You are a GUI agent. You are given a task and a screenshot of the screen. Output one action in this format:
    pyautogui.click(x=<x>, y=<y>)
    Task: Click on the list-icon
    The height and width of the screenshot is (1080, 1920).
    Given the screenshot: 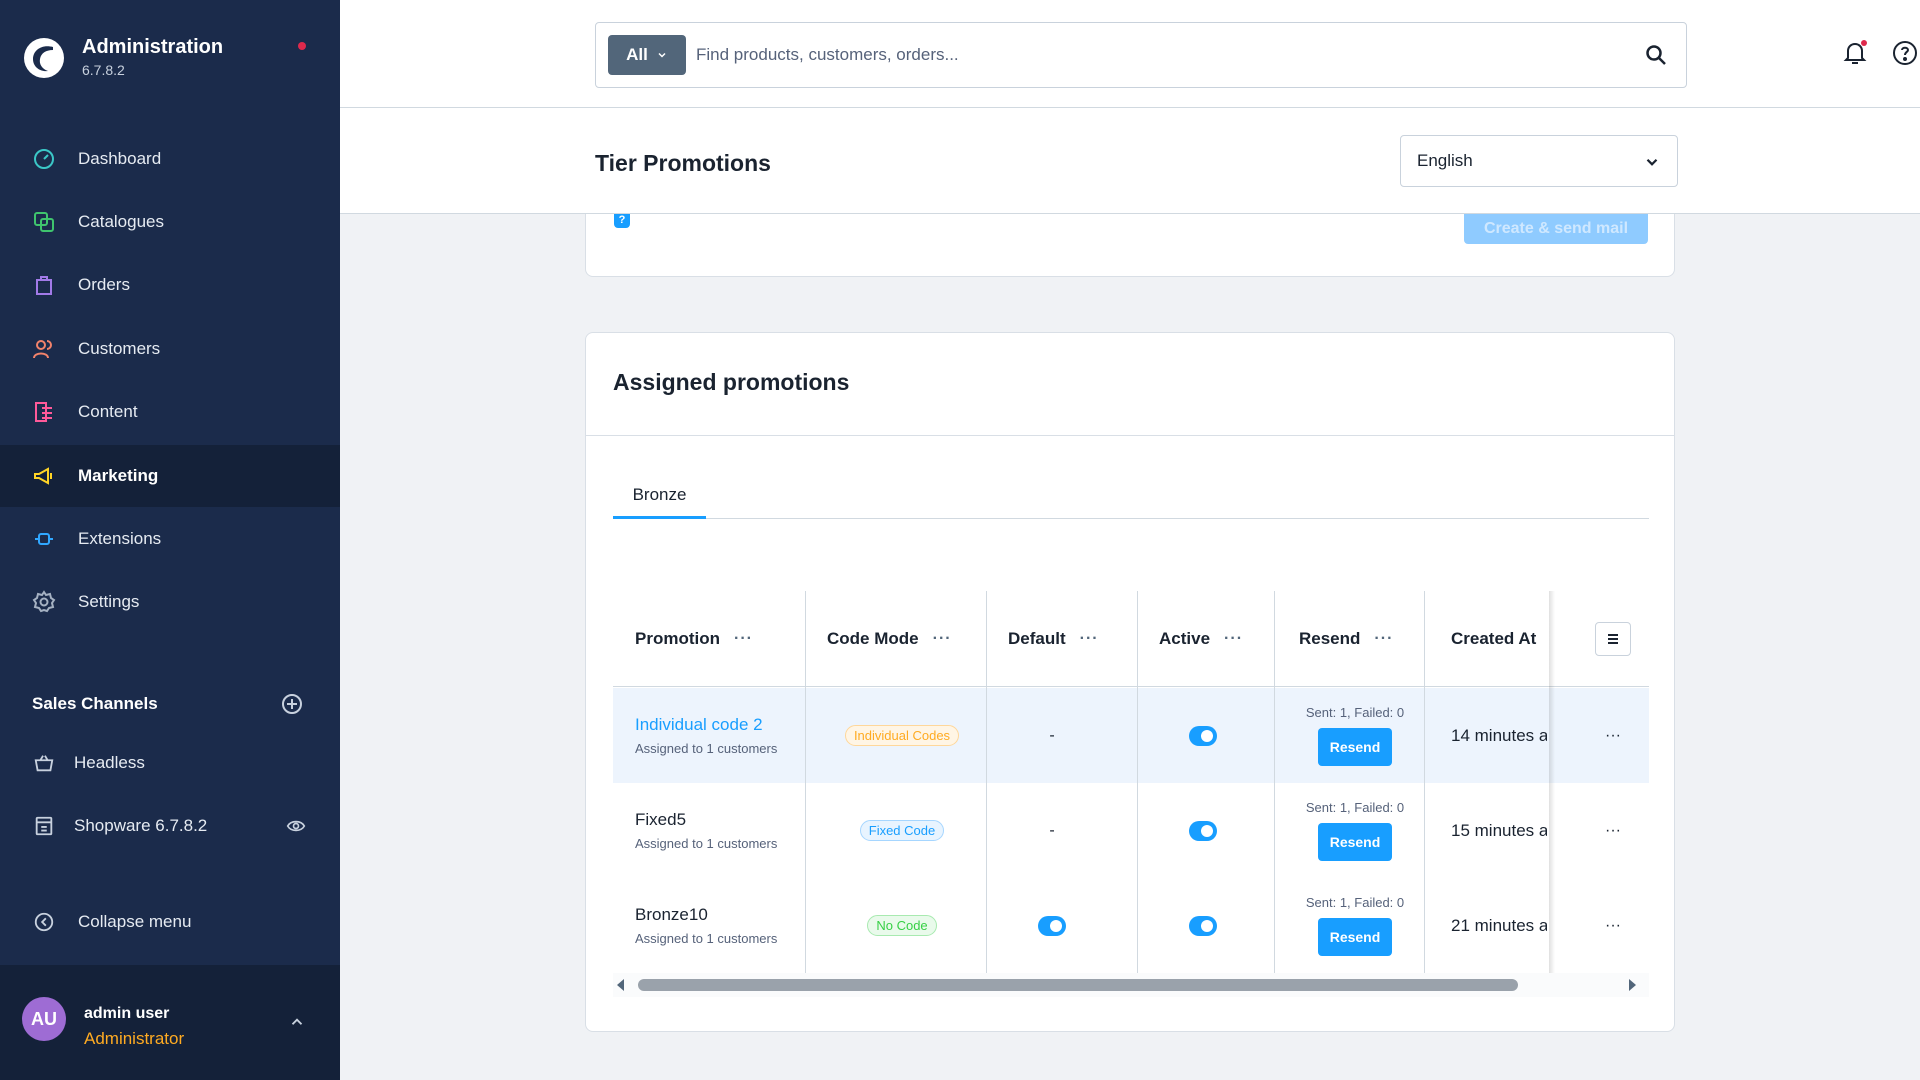 What is the action you would take?
    pyautogui.click(x=1613, y=639)
    